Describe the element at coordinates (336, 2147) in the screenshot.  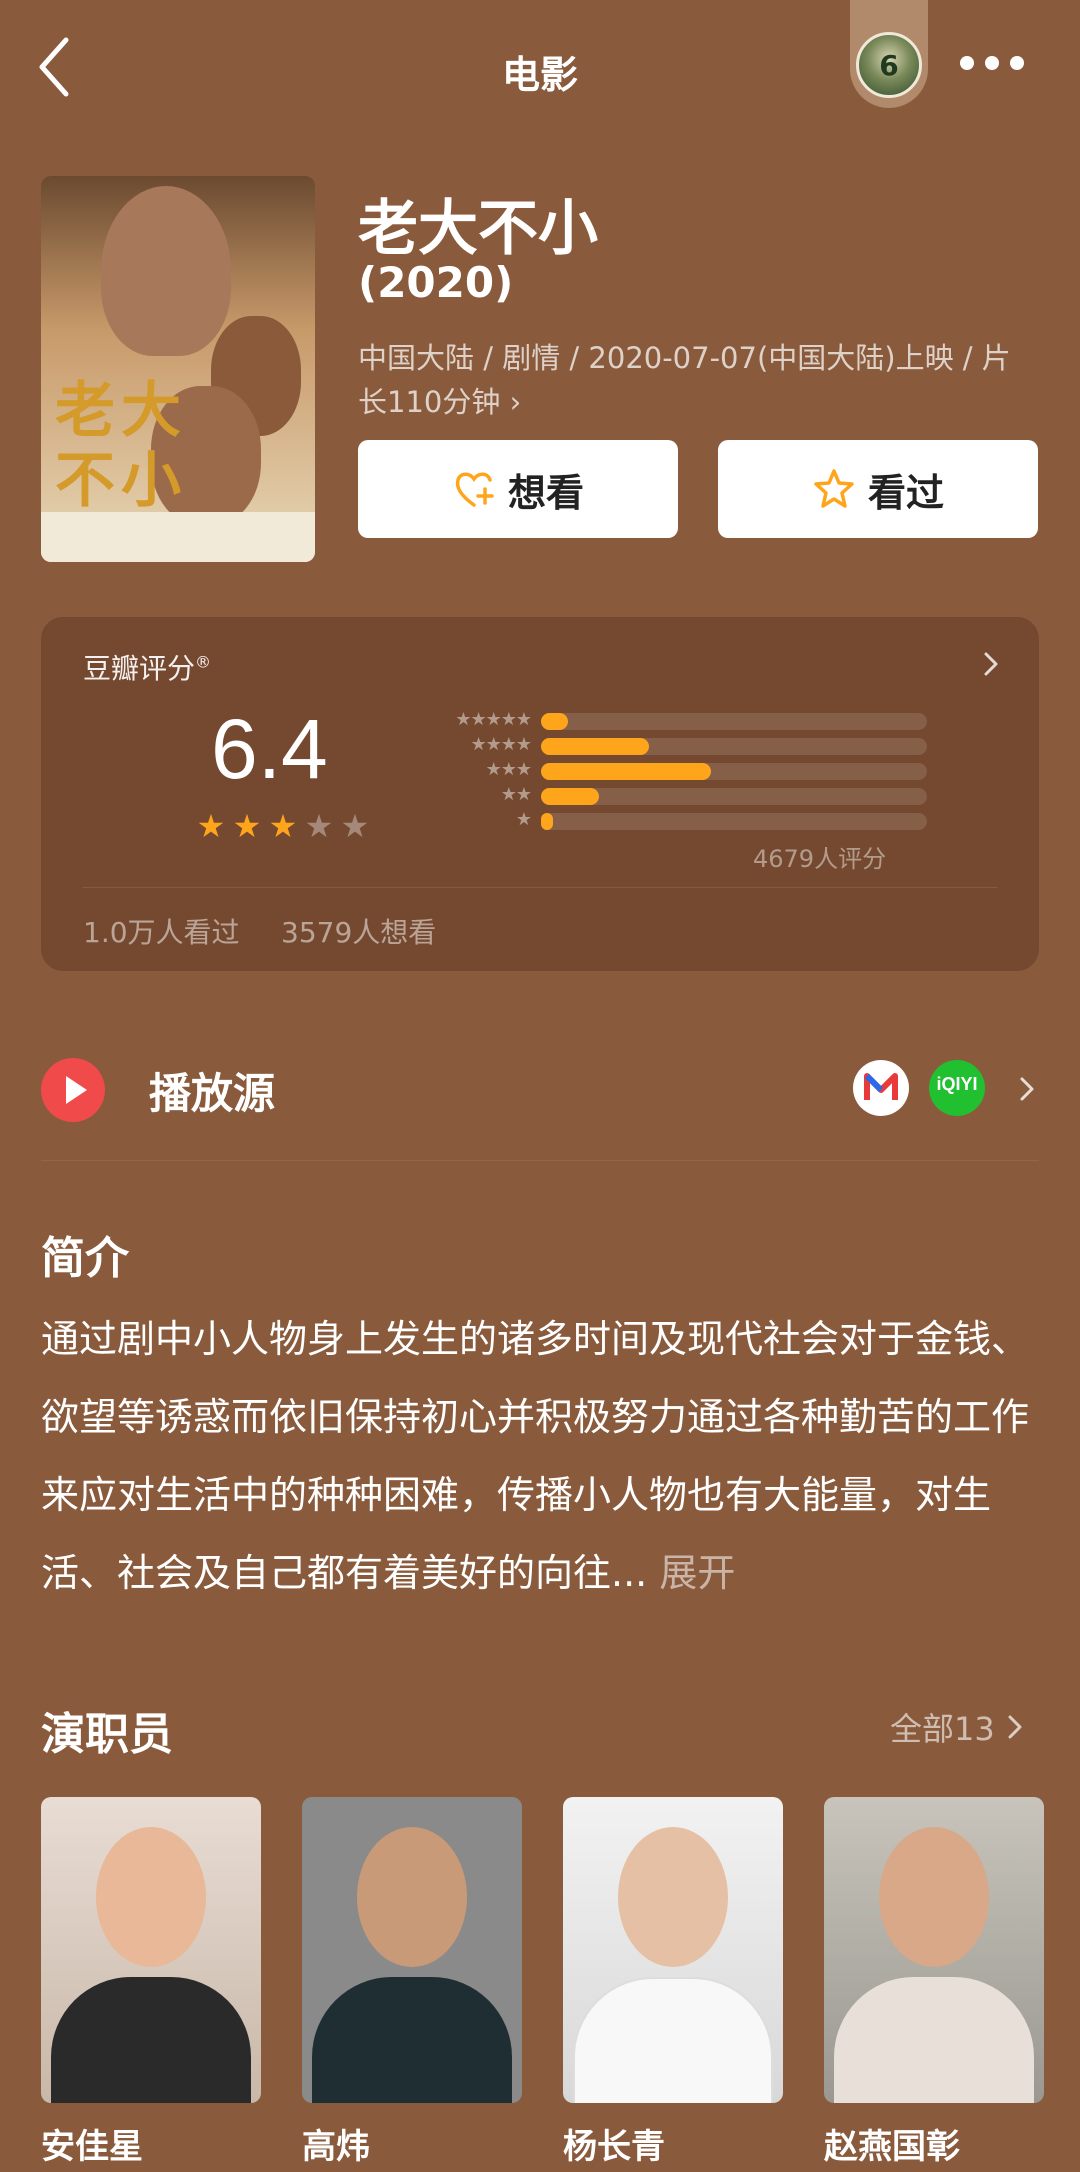
I see `cast-name: 高炜` at that location.